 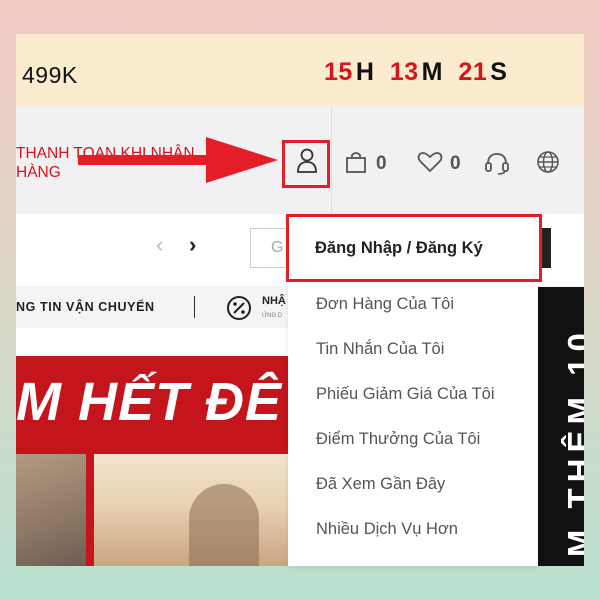 What do you see at coordinates (85, 307) in the screenshot?
I see `shipping-info-text: NG TIN VẬN CHUYỂN` at bounding box center [85, 307].